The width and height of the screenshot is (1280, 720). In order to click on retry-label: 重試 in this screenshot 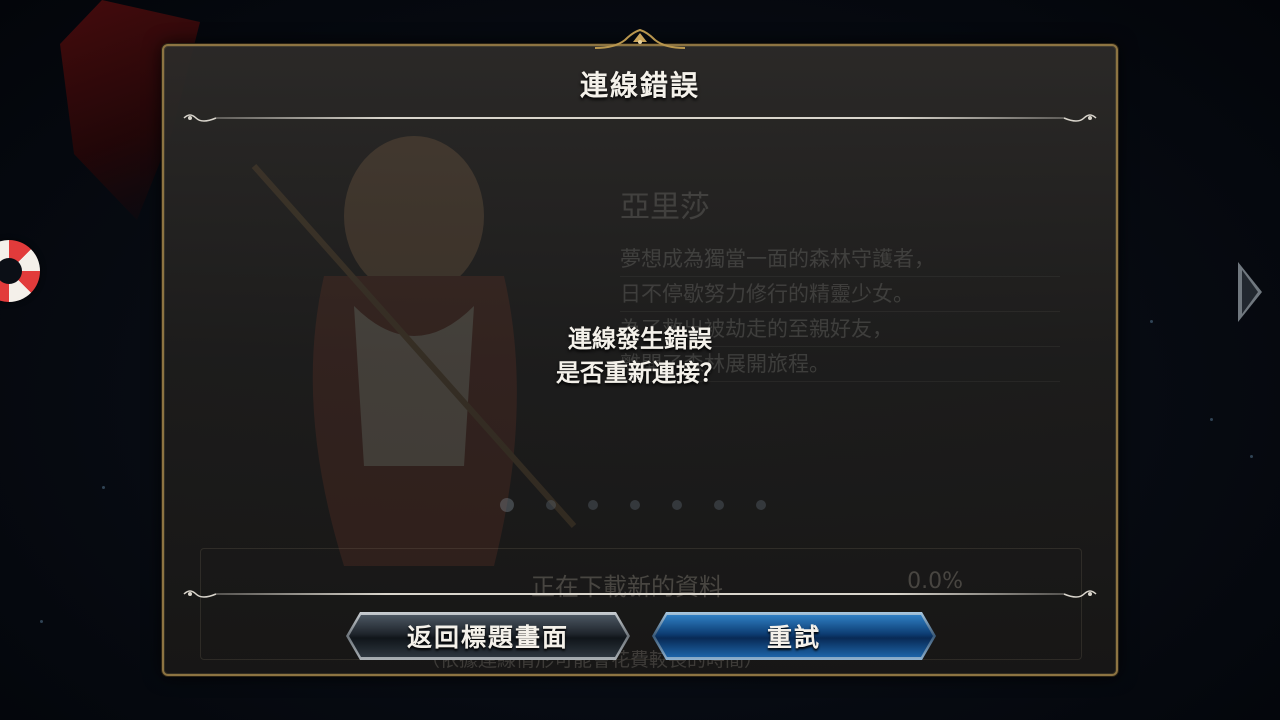, I will do `click(793, 637)`.